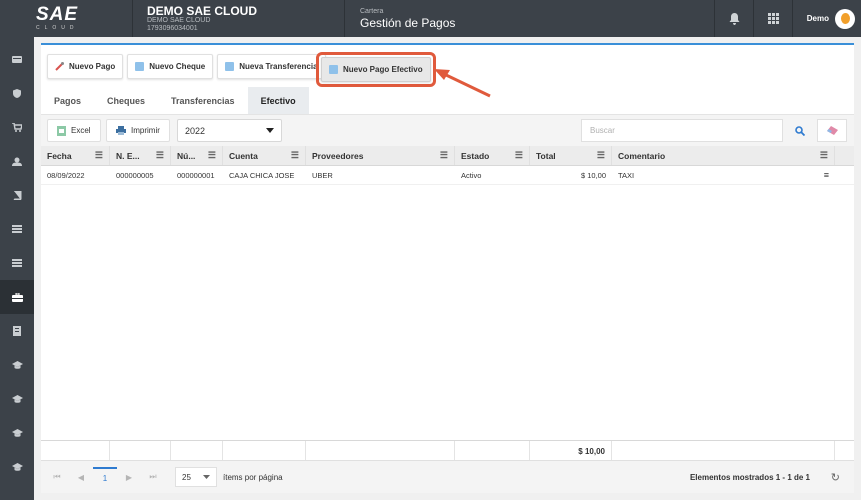 The width and height of the screenshot is (861, 500). Describe the element at coordinates (57, 477) in the screenshot. I see `first-page-button: ⏮` at that location.